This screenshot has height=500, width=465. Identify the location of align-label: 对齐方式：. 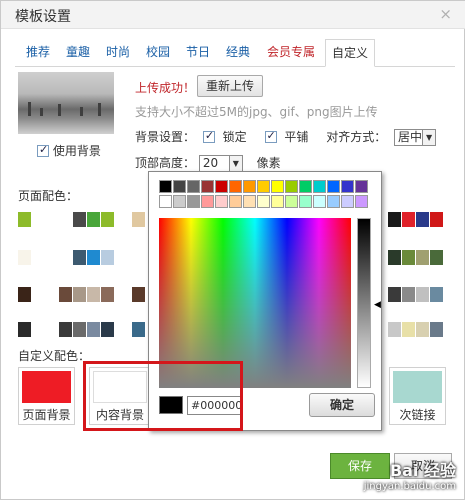
(356, 137).